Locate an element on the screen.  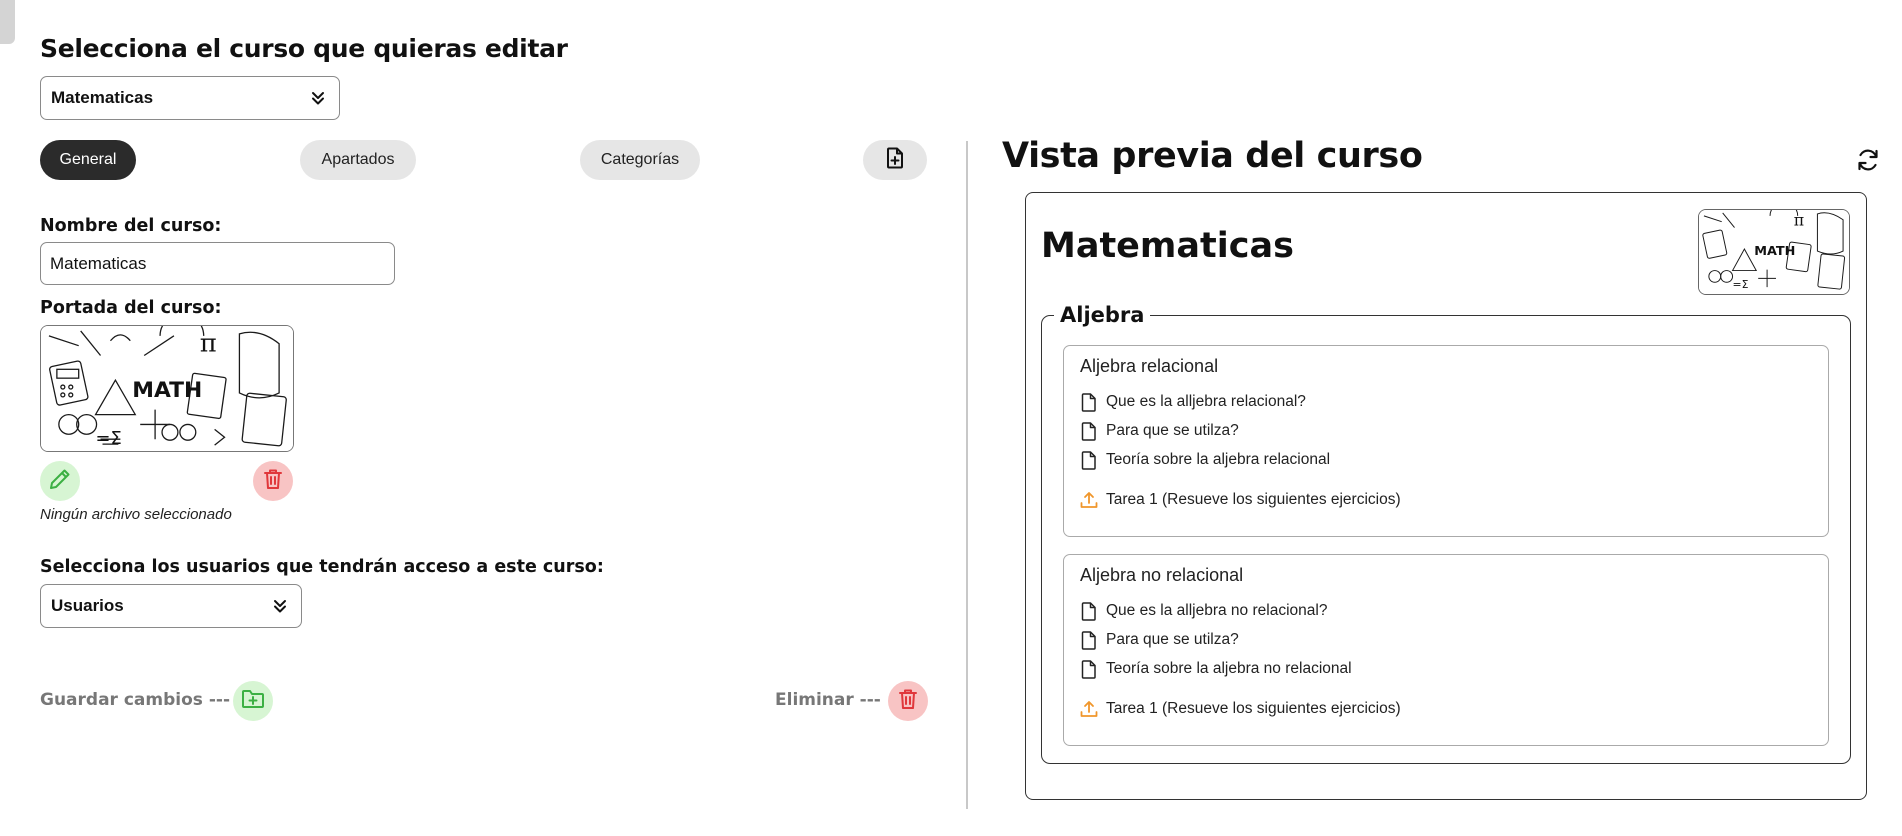
collapsed-panel-tab is located at coordinates (7, 22).